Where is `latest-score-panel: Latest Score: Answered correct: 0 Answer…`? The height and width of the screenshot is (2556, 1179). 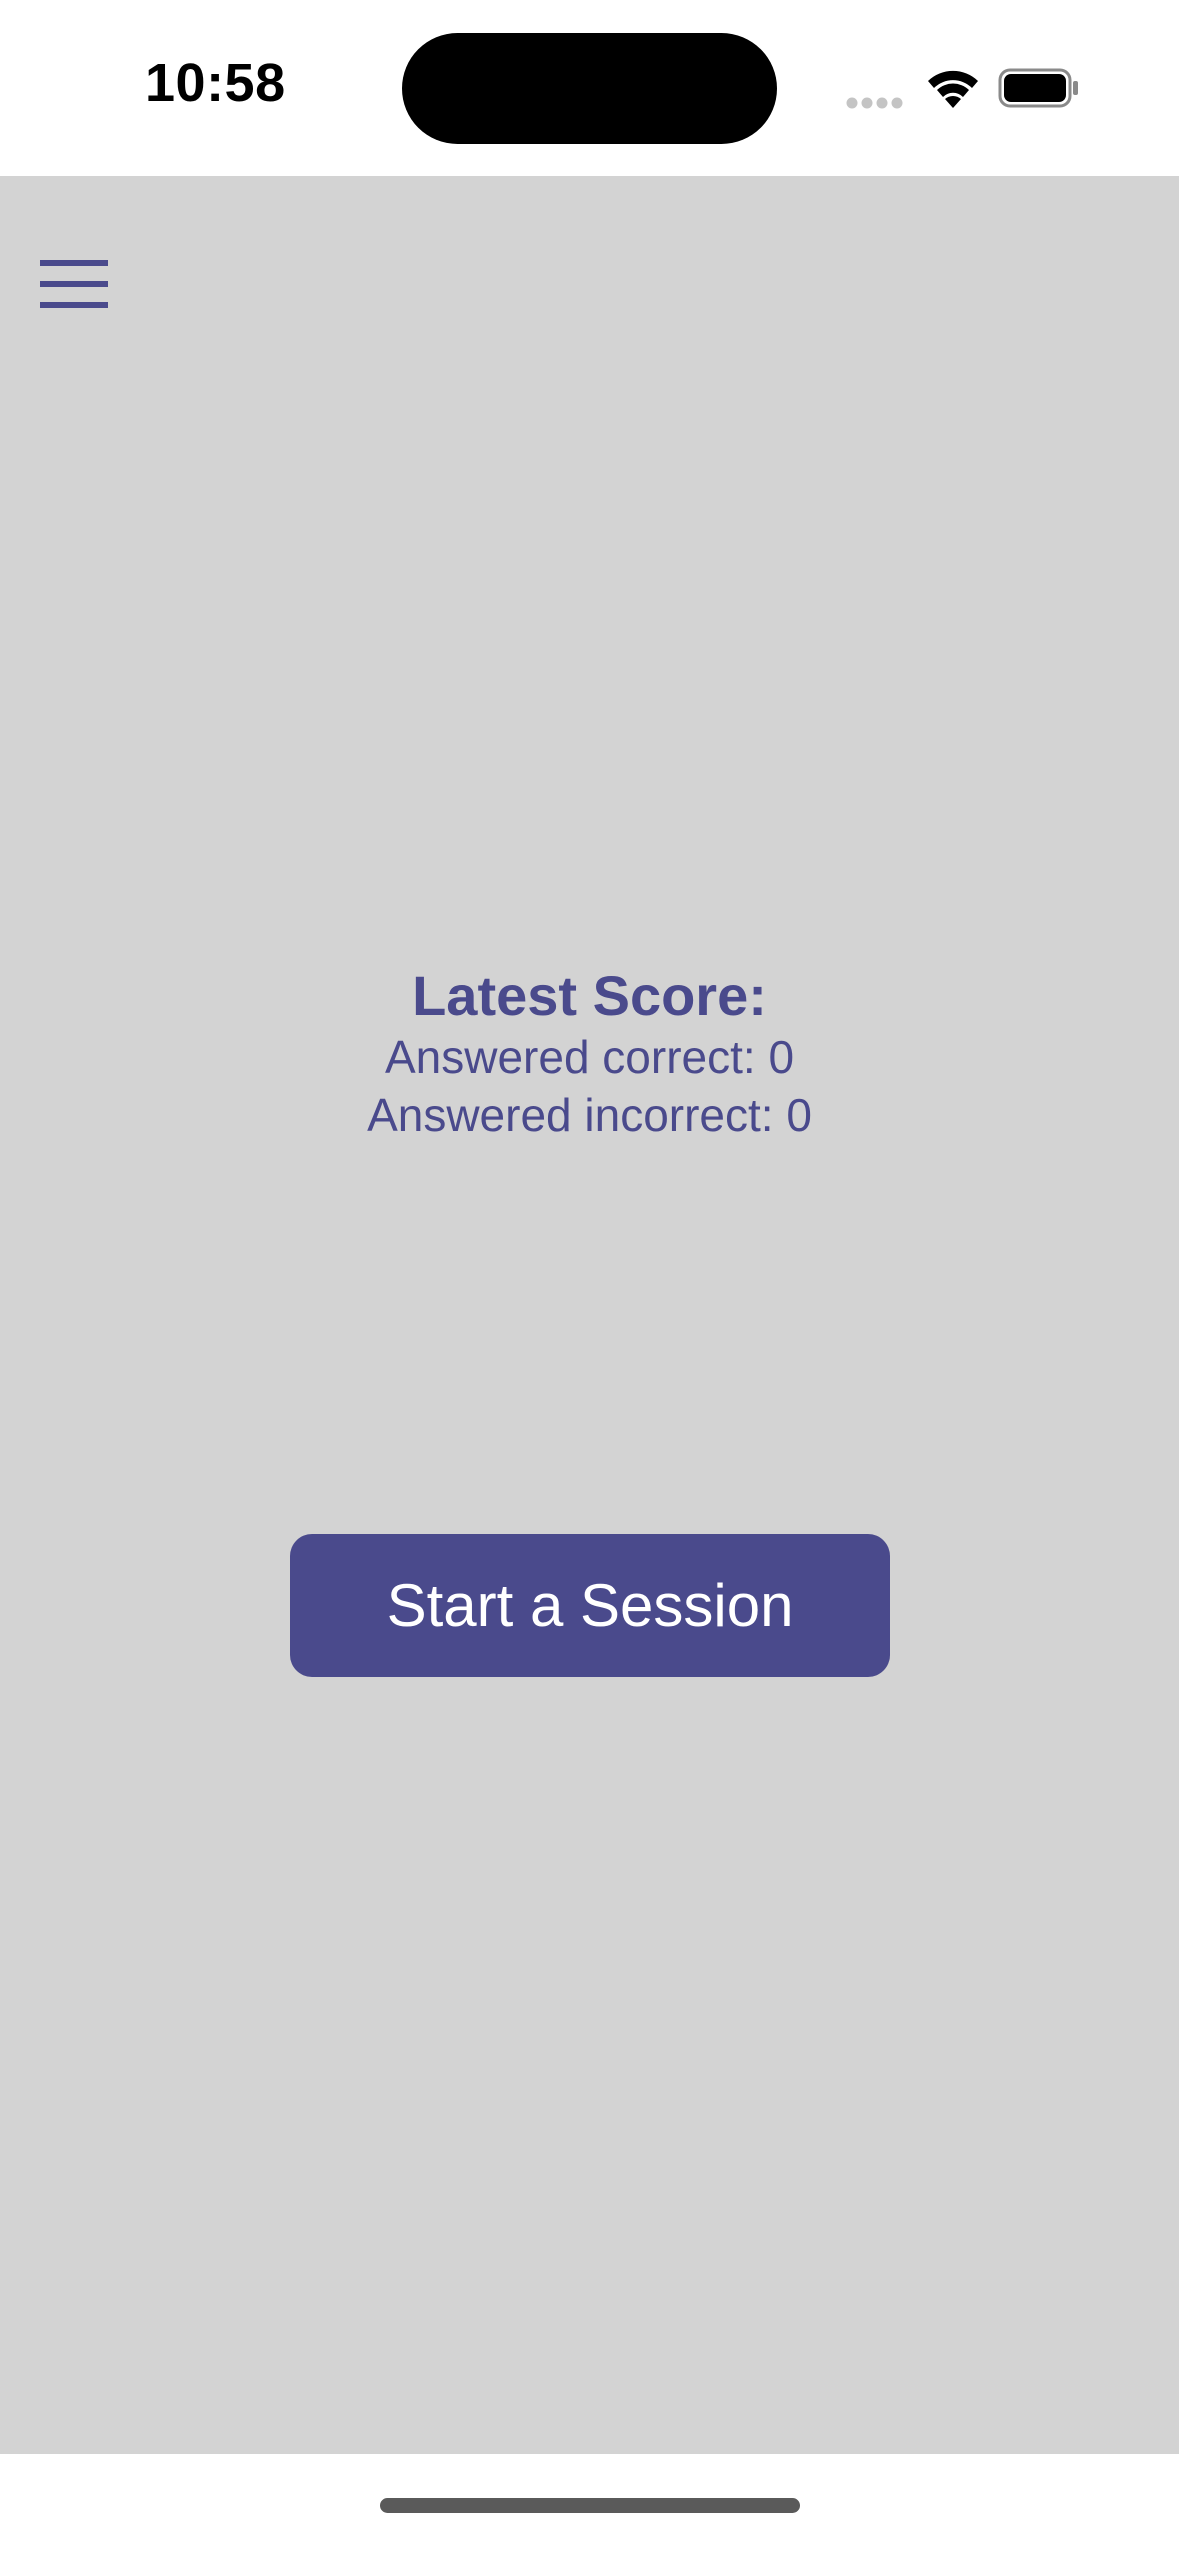 latest-score-panel: Latest Score: Answered correct: 0 Answer… is located at coordinates (589, 1054).